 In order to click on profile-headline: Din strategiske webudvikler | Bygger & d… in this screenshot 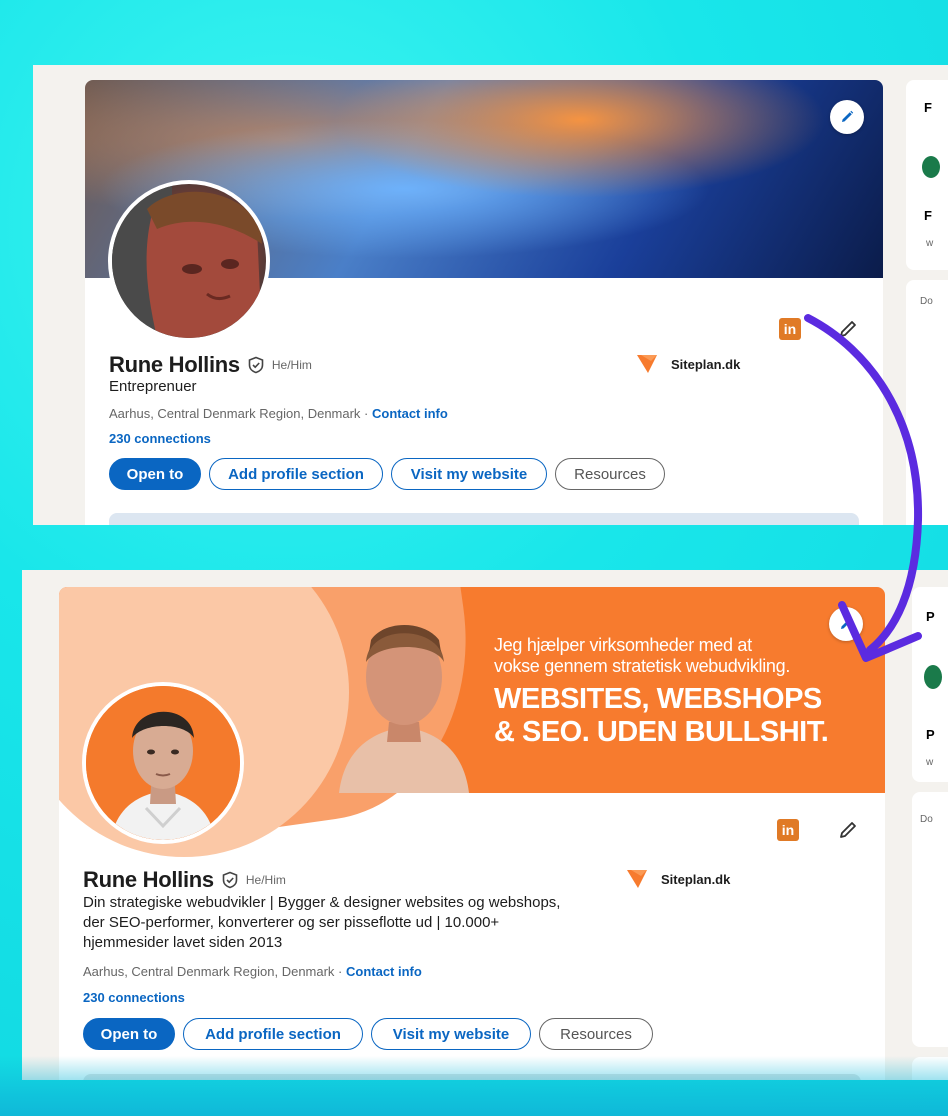, I will do `click(322, 922)`.